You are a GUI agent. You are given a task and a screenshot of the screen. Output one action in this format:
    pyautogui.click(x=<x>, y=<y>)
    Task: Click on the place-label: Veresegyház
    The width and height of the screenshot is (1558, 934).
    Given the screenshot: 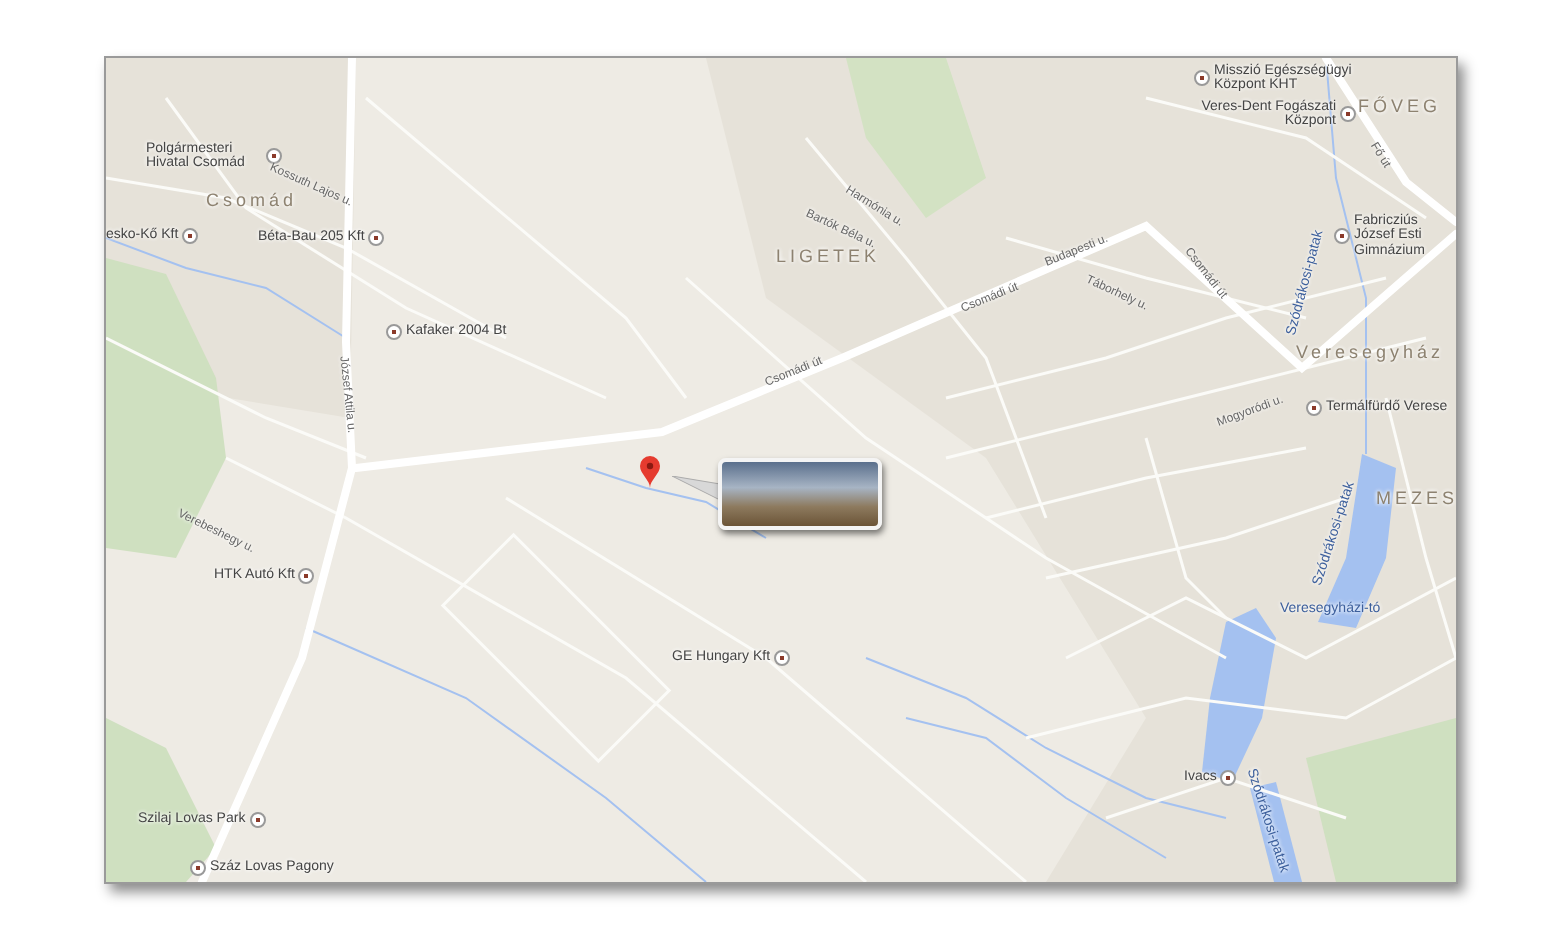 What is the action you would take?
    pyautogui.click(x=1370, y=353)
    